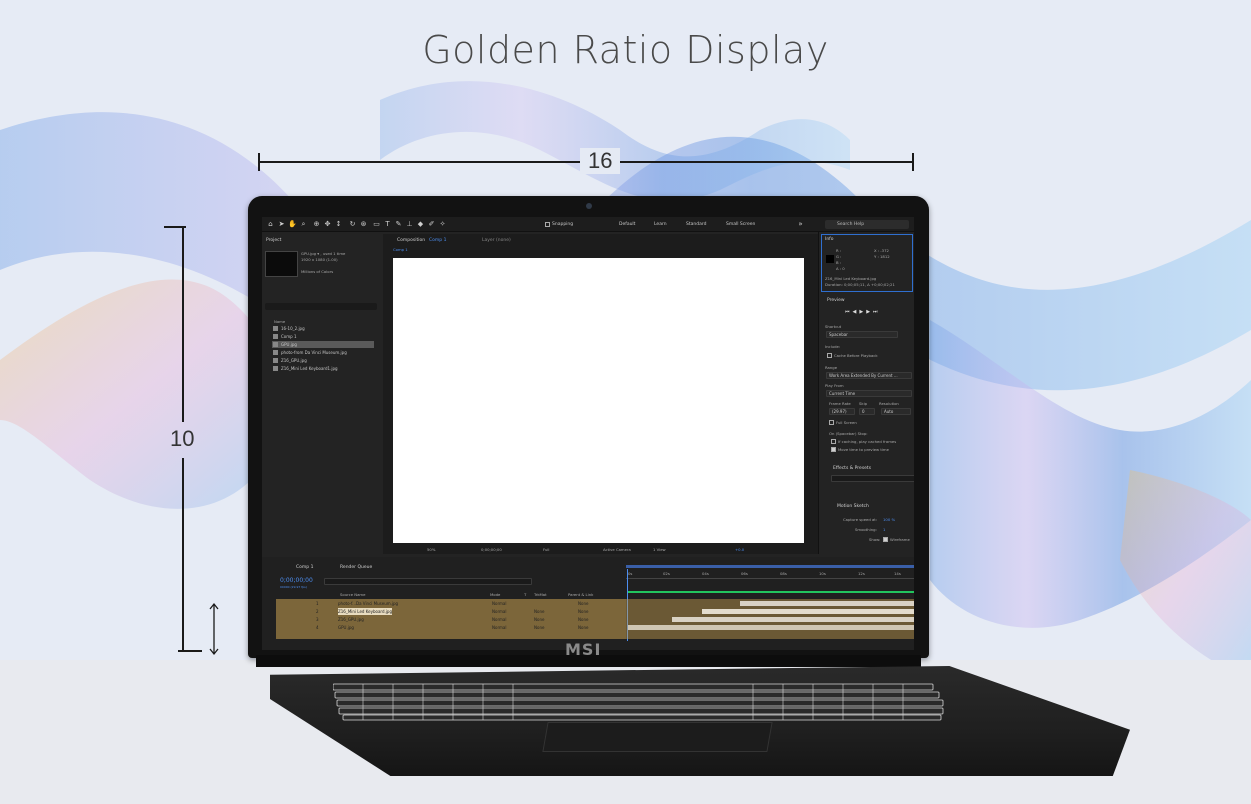  I want to click on project-selected-file: GPU.jpg ▾ , used 1 time, so click(323, 253).